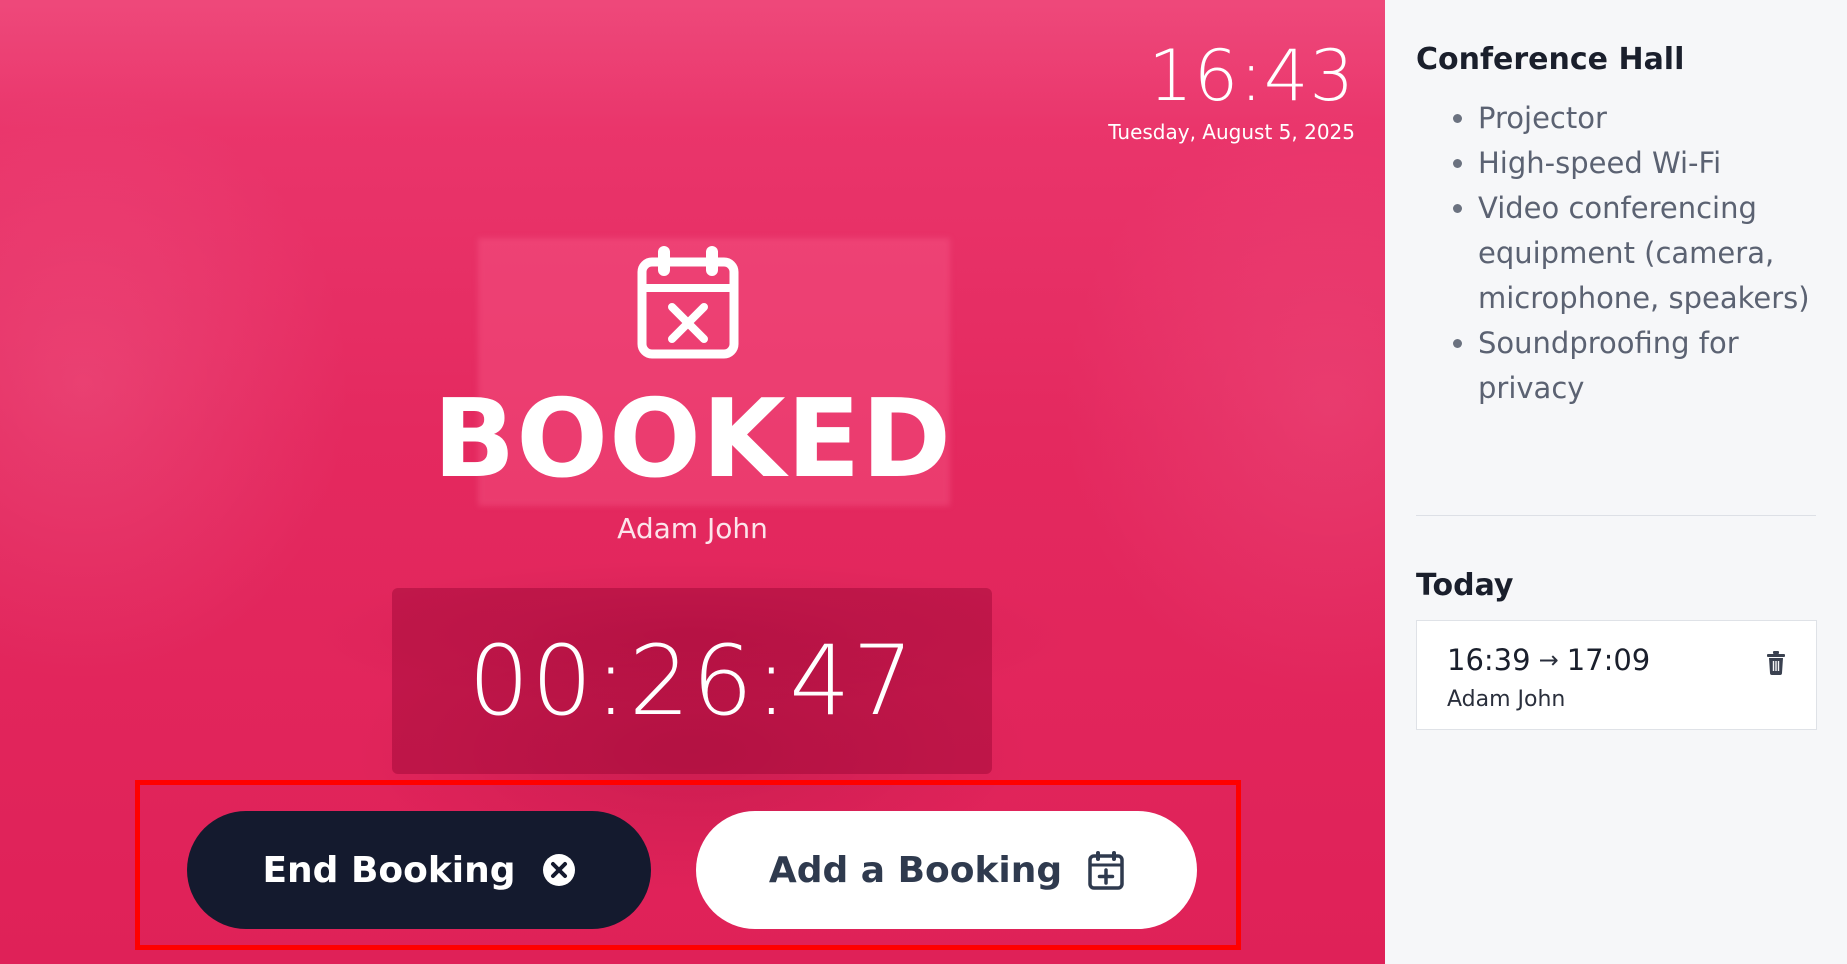  I want to click on countdown-timer: 00:26:47, so click(692, 681).